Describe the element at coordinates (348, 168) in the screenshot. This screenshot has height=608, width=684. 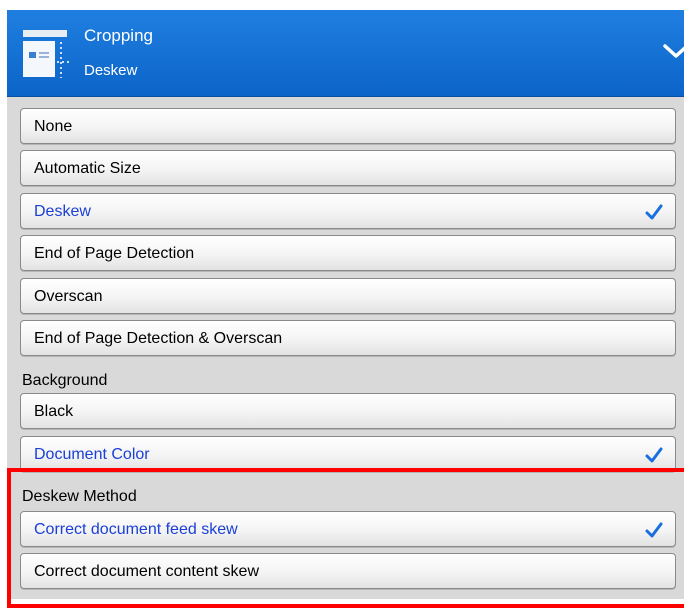
I see `option-automatic-size: Automatic Size` at that location.